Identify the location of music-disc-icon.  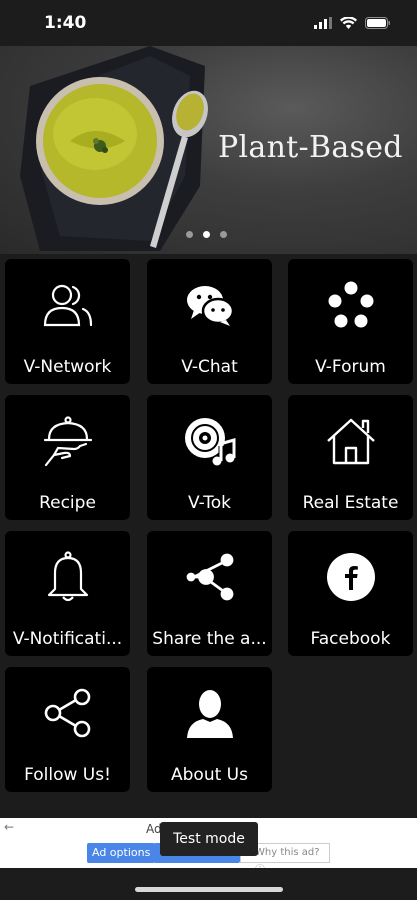
(209, 441).